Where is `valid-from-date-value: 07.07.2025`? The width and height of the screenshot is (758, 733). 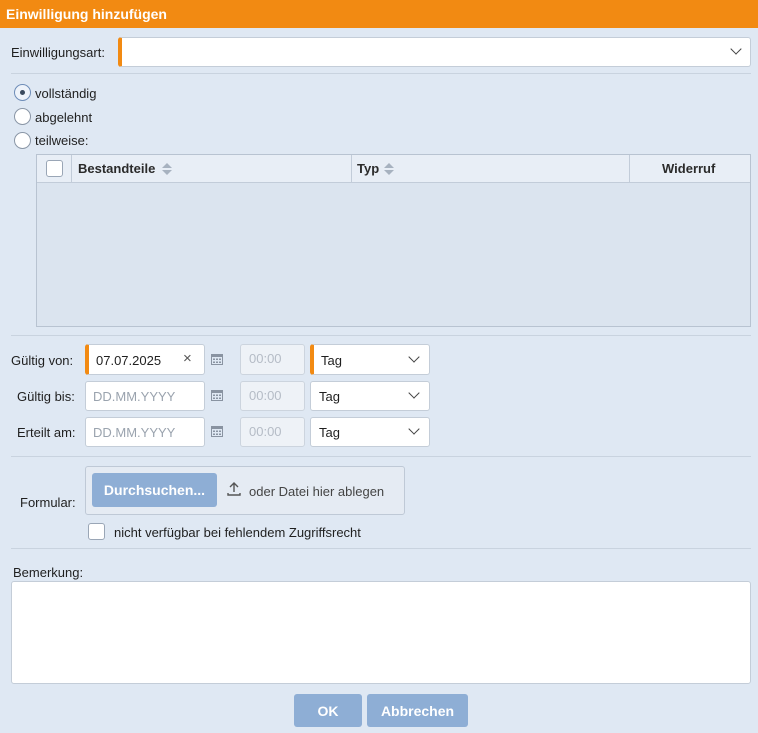
valid-from-date-value: 07.07.2025 is located at coordinates (129, 360).